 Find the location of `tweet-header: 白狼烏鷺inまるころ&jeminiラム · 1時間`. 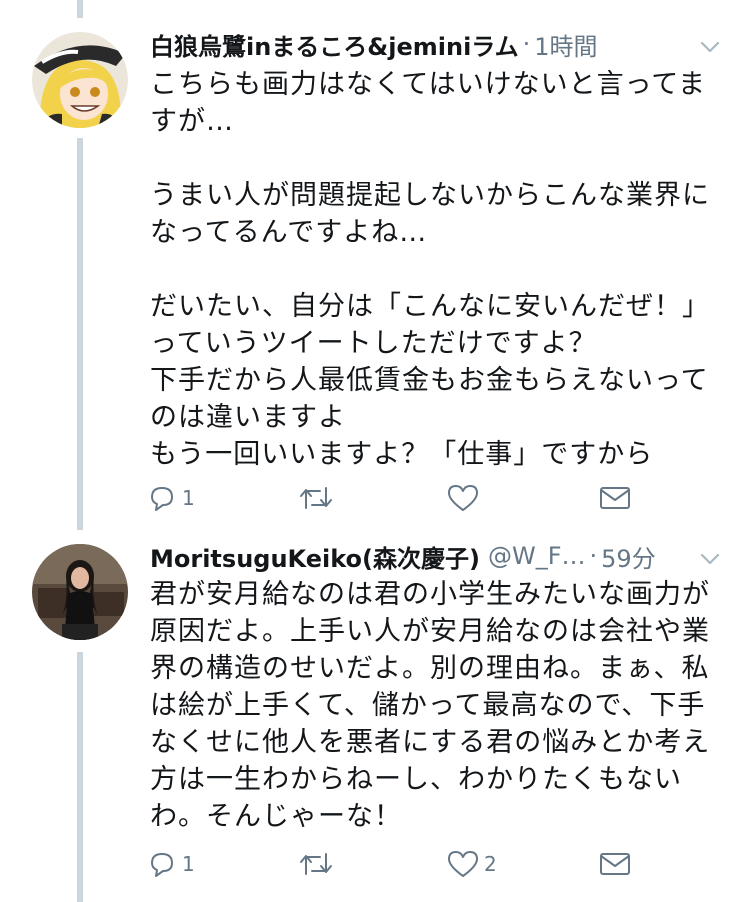

tweet-header: 白狼烏鷺inまるころ&jeminiラム · 1時間 is located at coordinates (449, 44).